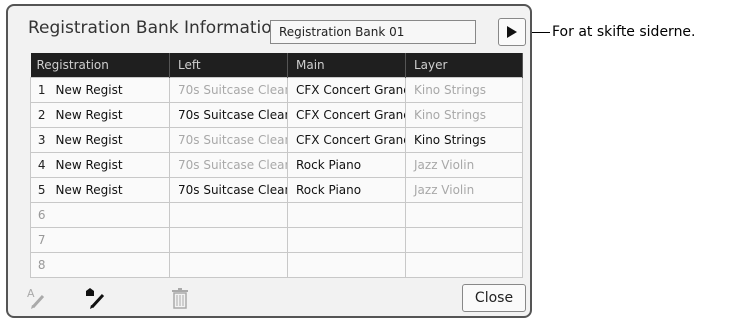 The height and width of the screenshot is (324, 730). Describe the element at coordinates (41, 265) in the screenshot. I see `row-number: 8` at that location.